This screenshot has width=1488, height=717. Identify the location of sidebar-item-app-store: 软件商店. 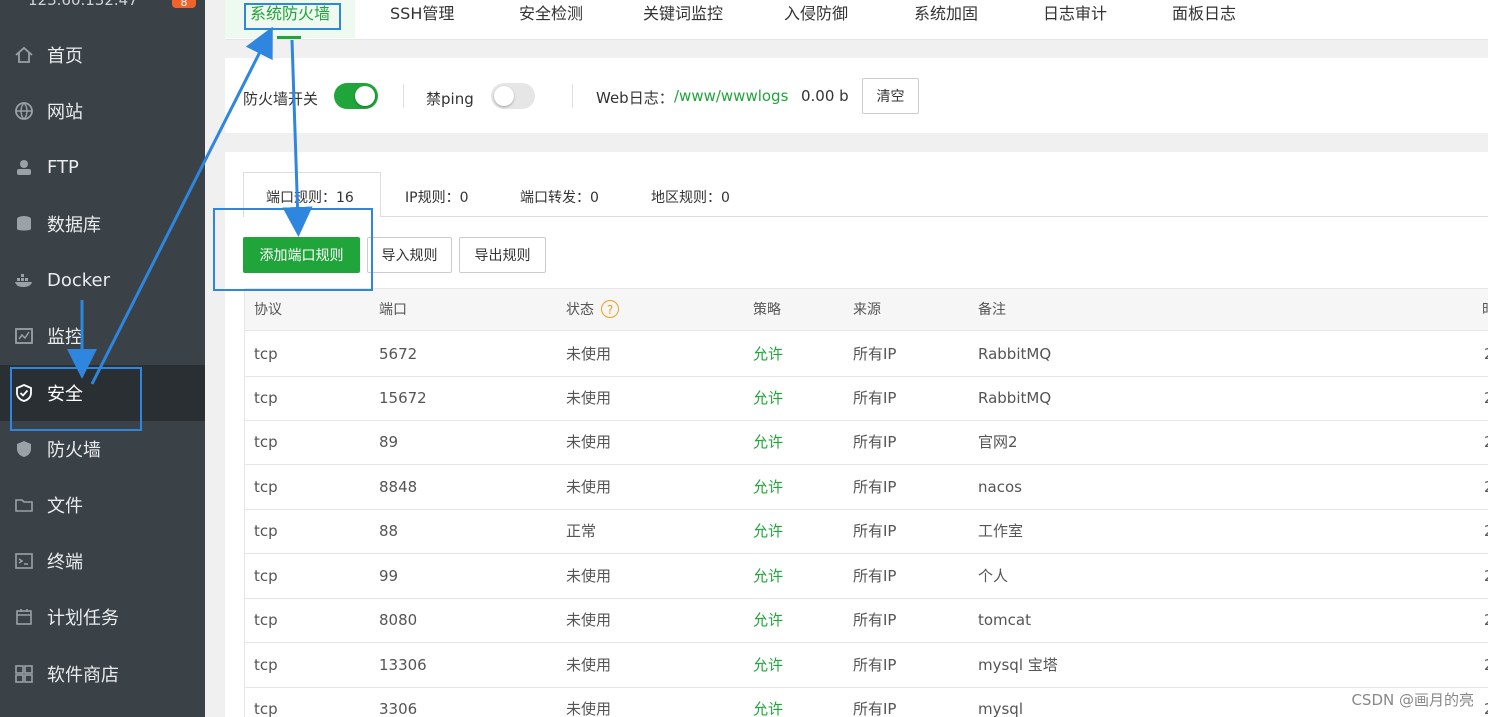
(102, 674).